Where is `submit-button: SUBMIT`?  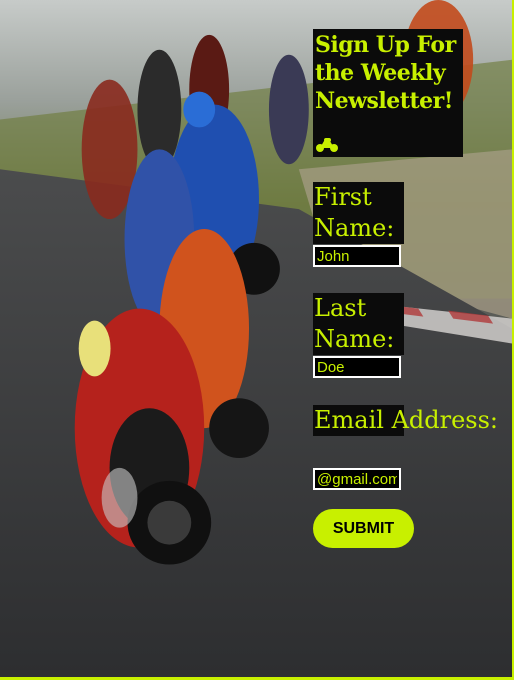
submit-button: SUBMIT is located at coordinates (363, 528).